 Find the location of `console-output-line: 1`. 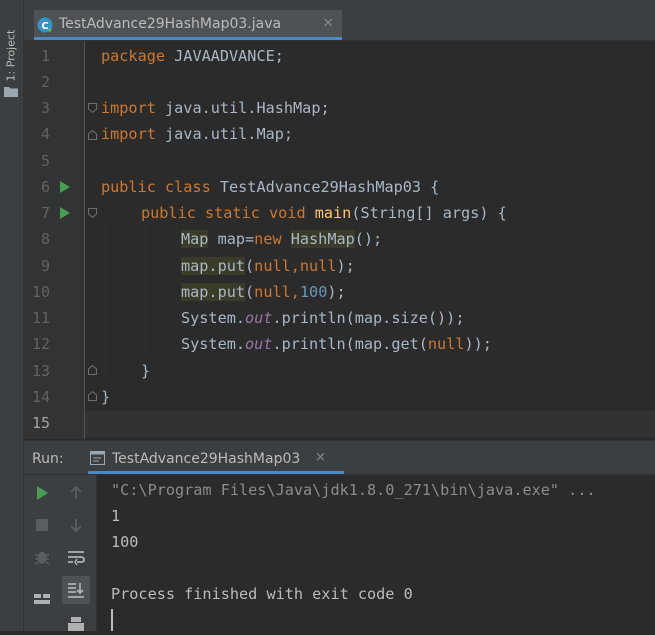

console-output-line: 1 is located at coordinates (116, 516).